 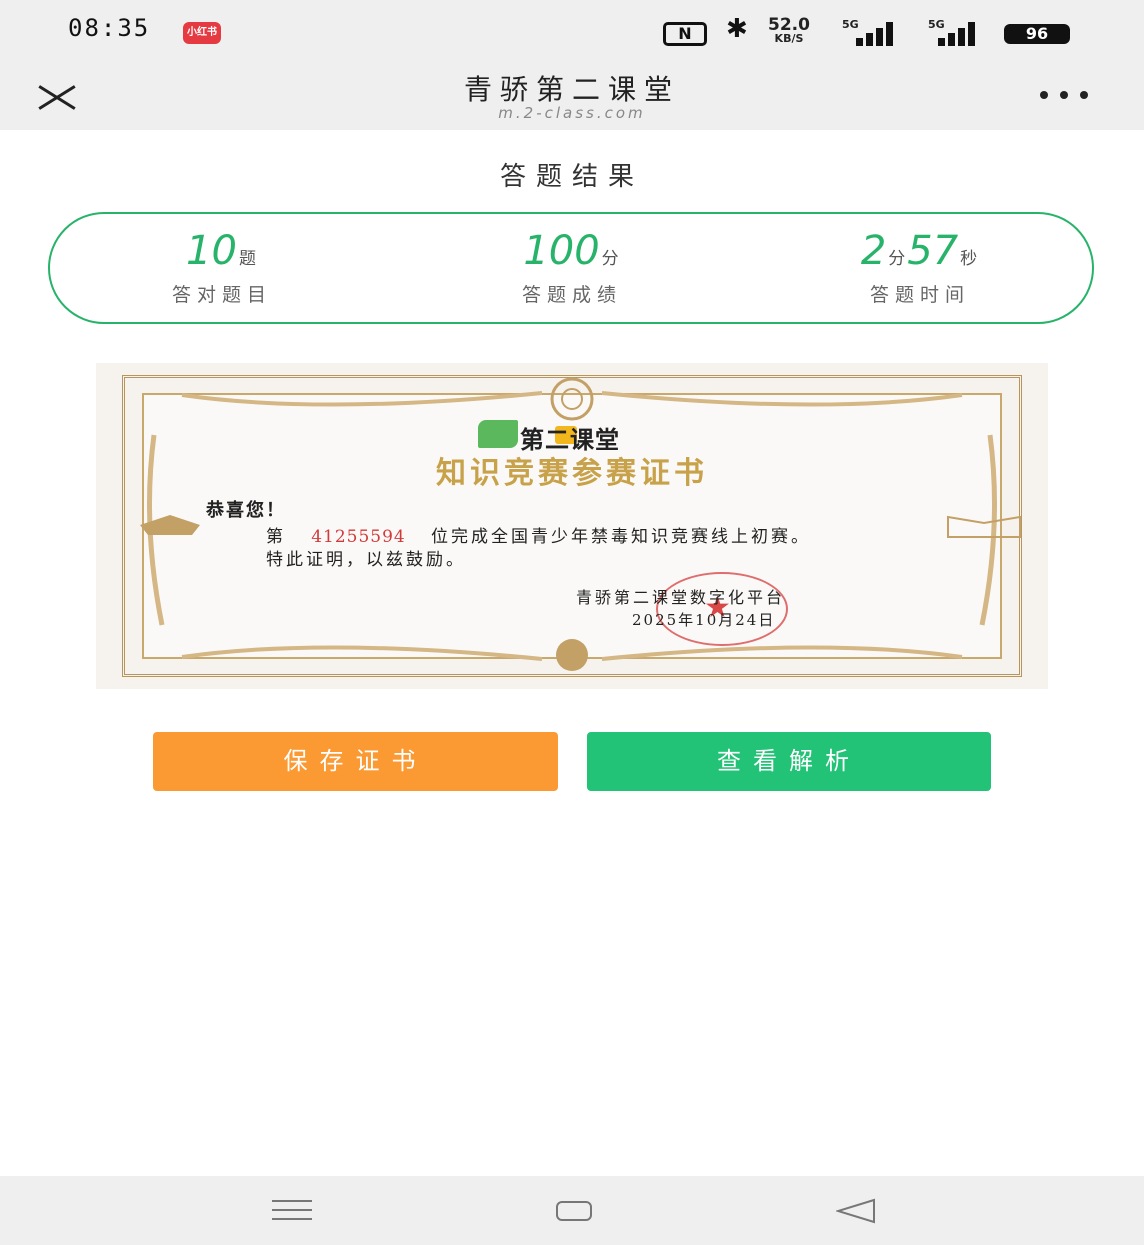 I want to click on stat-time-minutes-unit: 分, so click(x=897, y=259).